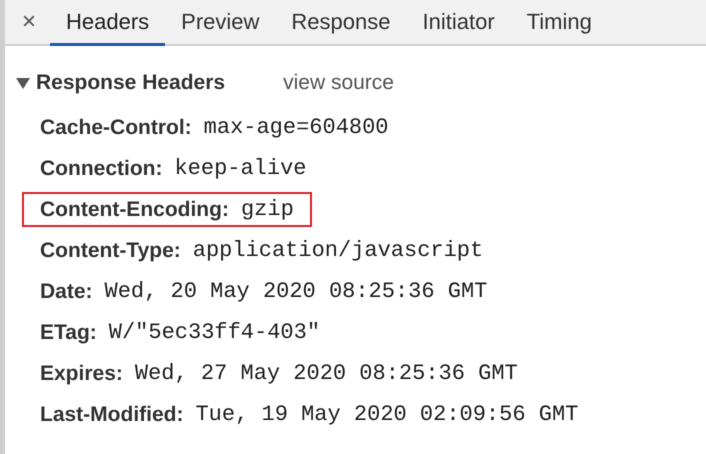 The width and height of the screenshot is (706, 454). What do you see at coordinates (559, 23) in the screenshot?
I see `tab: Timing` at bounding box center [559, 23].